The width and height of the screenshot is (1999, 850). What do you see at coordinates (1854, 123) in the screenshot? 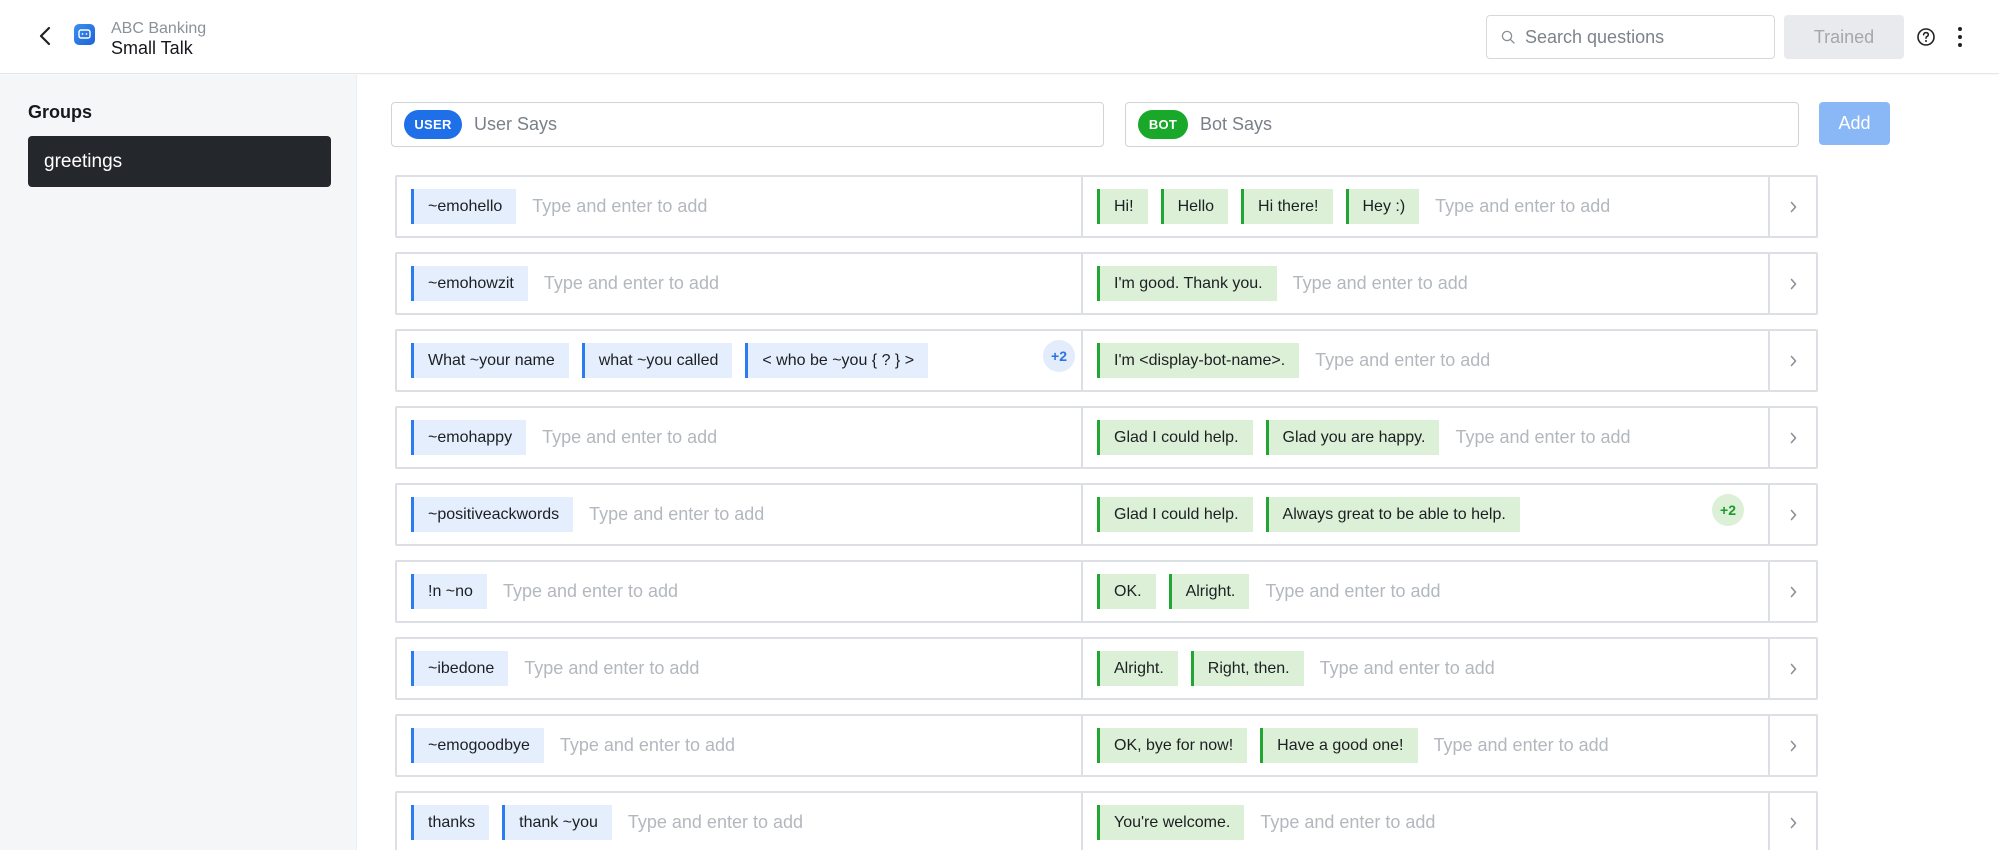
I see `add-button: Add` at bounding box center [1854, 123].